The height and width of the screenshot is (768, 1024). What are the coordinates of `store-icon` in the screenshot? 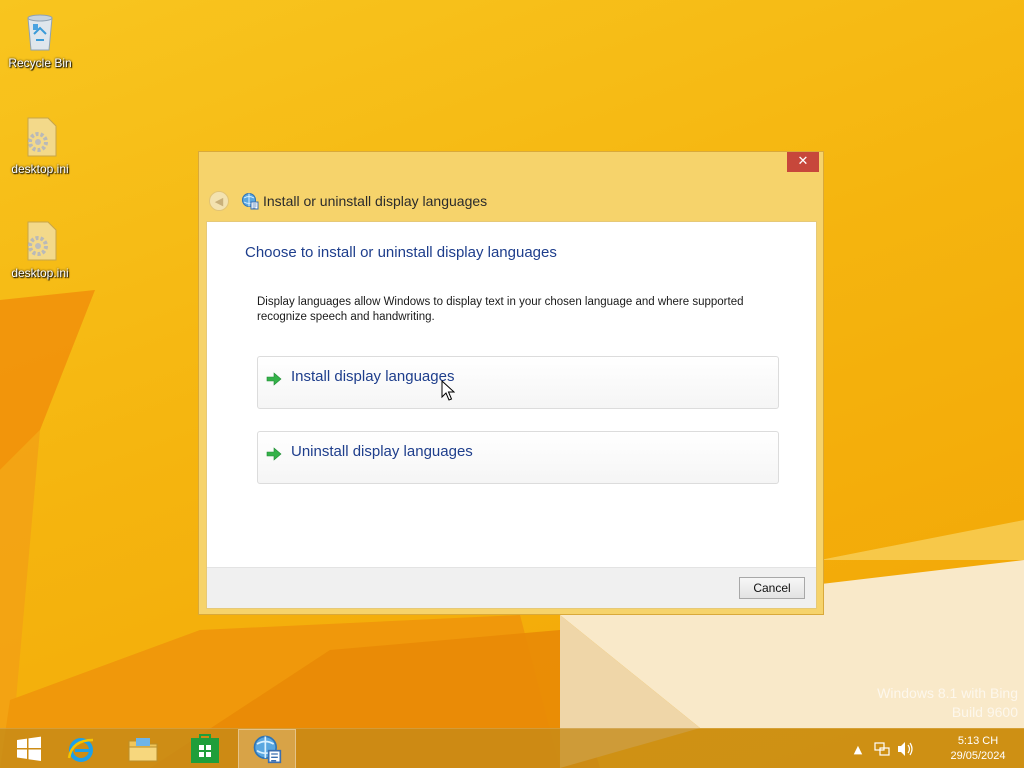 It's located at (205, 748).